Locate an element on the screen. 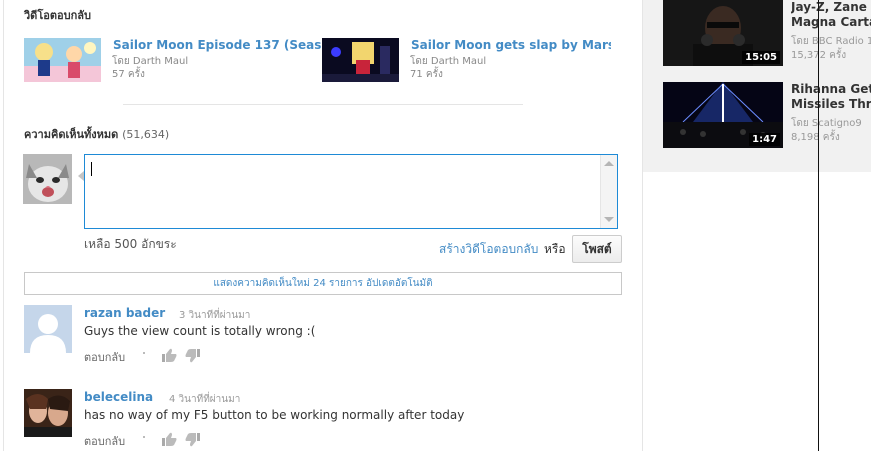  sidebar-video-views: 8,198 ครั้ง is located at coordinates (815, 137).